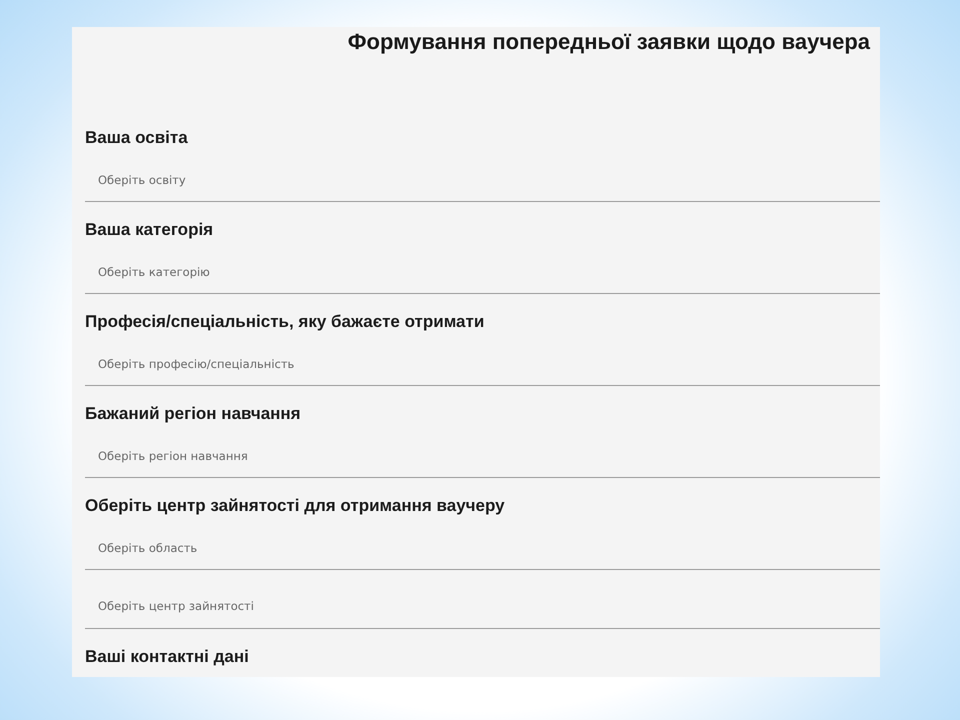 The image size is (960, 720). I want to click on select-field: Оберіть освіту, so click(482, 175).